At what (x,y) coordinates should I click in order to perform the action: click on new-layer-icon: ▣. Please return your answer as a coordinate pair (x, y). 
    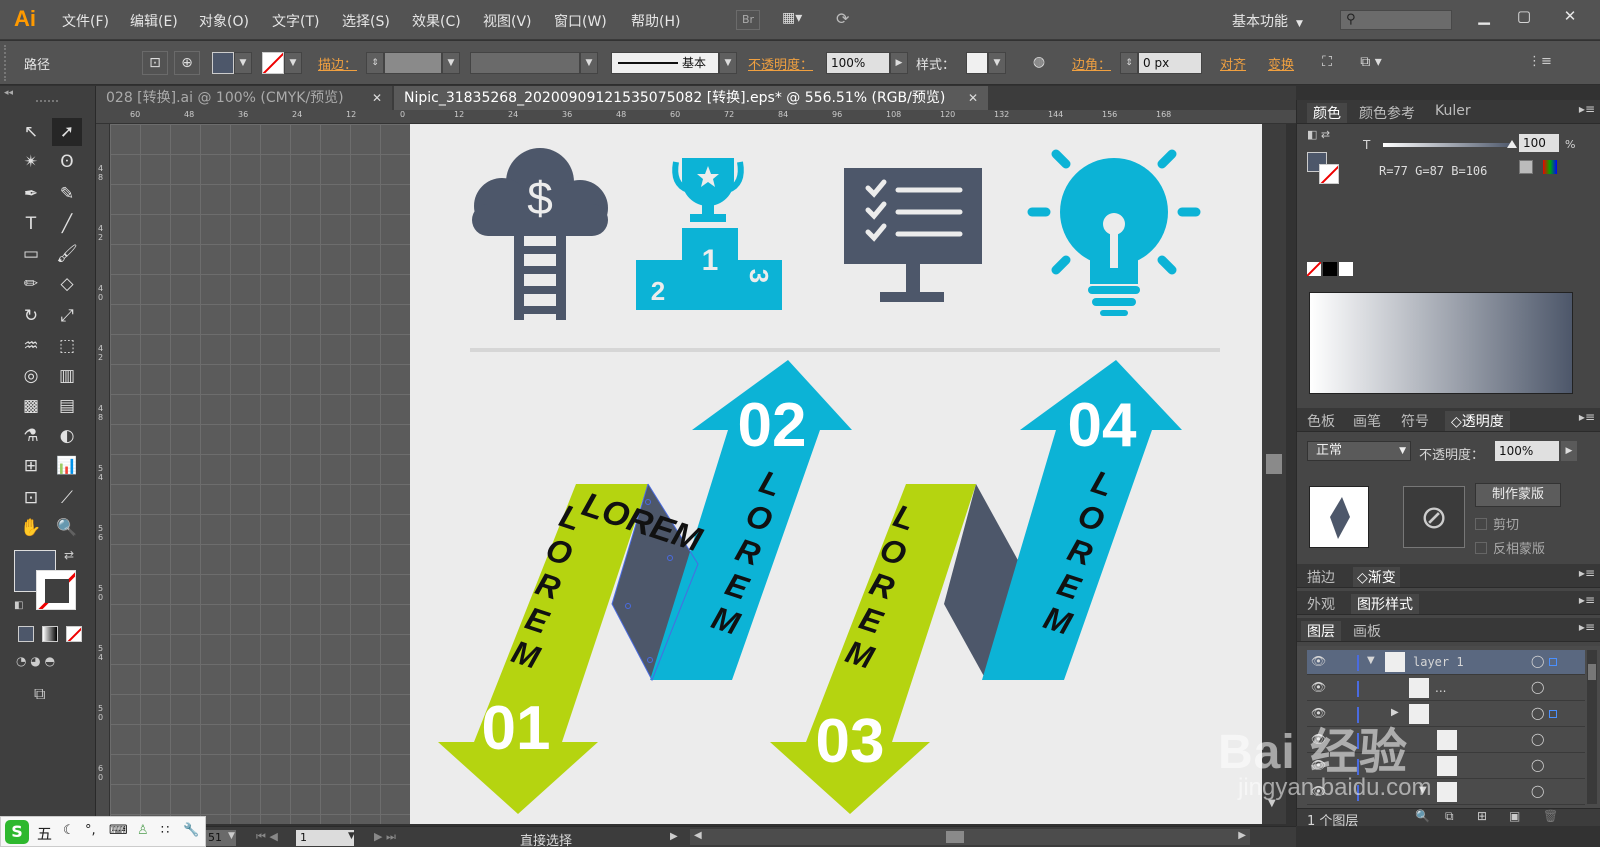
    Looking at the image, I should click on (1514, 816).